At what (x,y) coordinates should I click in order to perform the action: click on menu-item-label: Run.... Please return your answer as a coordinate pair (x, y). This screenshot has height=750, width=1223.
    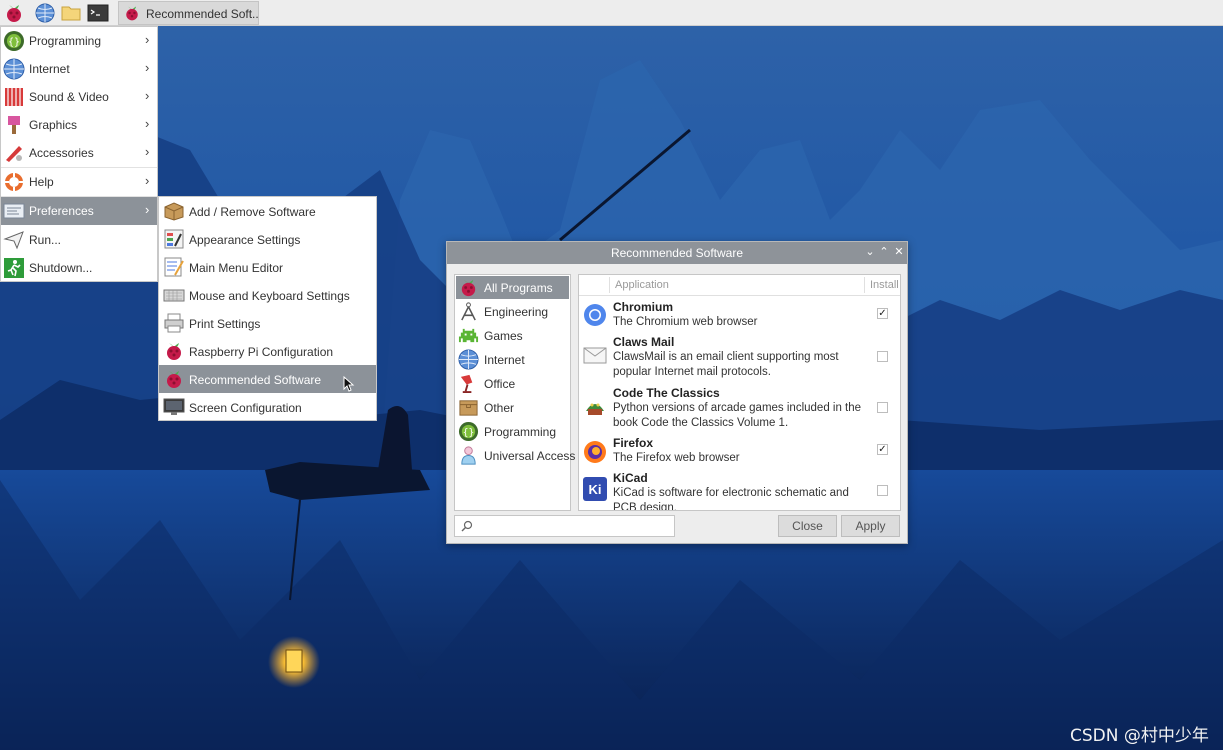
    Looking at the image, I should click on (45, 240).